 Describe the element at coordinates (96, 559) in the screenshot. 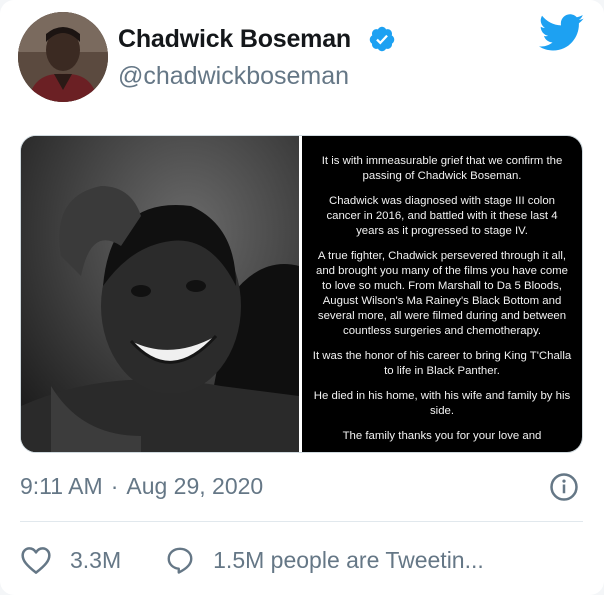

I see `like-count: 3.3M` at that location.